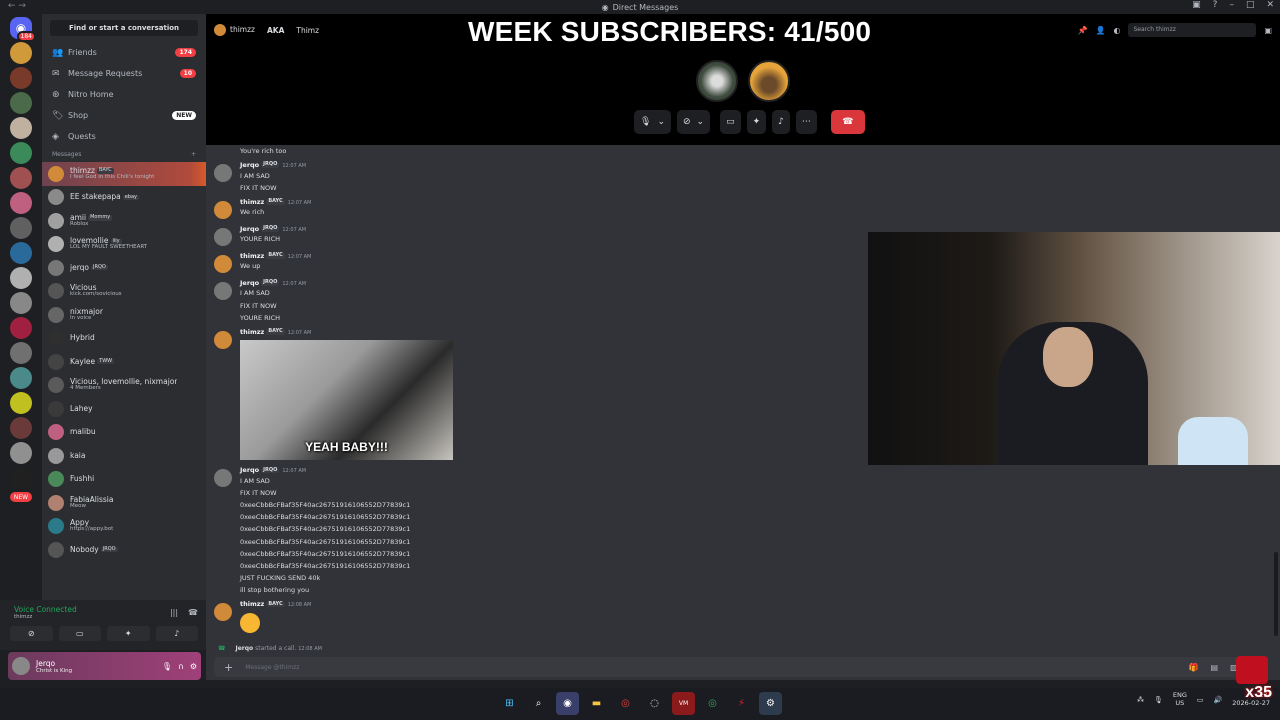 Image resolution: width=1280 pixels, height=720 pixels. What do you see at coordinates (538, 703) in the screenshot?
I see `search-icon: ⌕` at bounding box center [538, 703].